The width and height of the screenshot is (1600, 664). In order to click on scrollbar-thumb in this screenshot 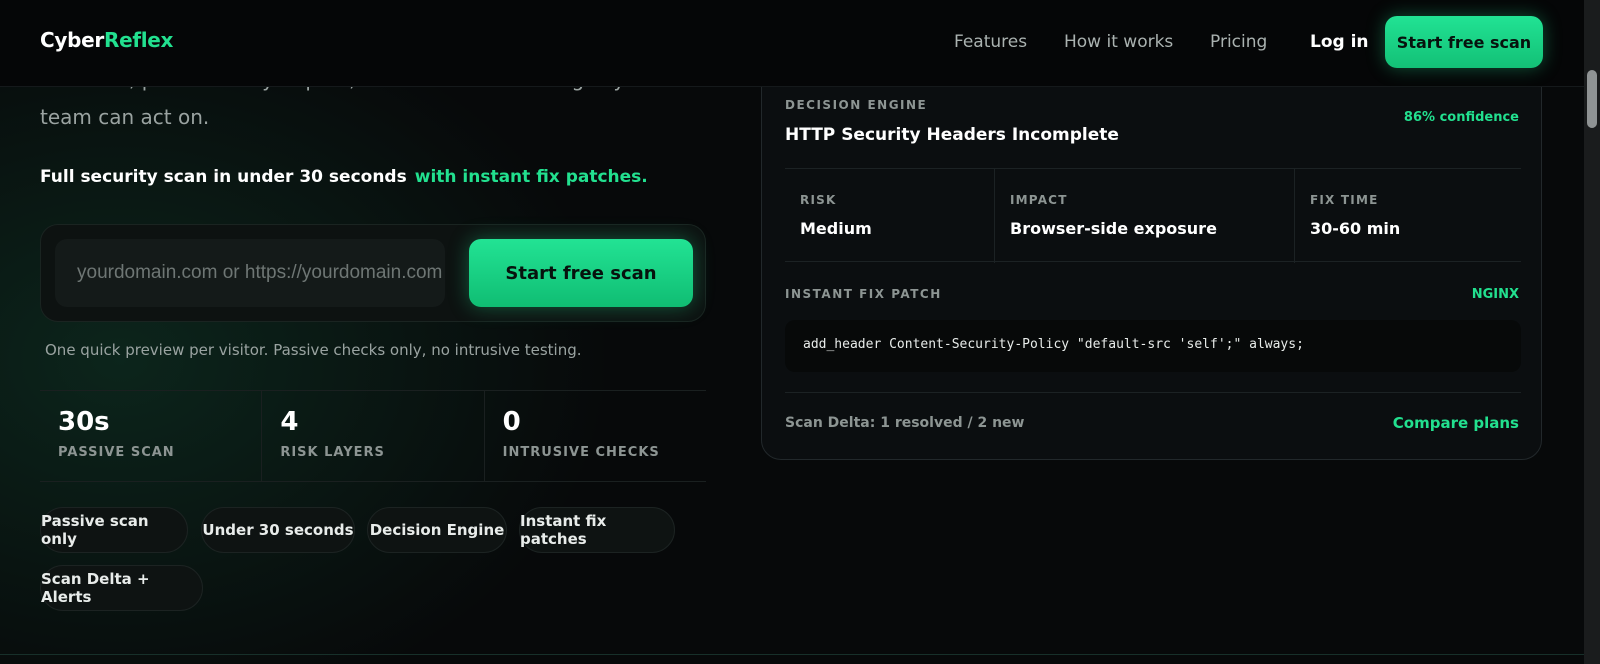, I will do `click(1592, 99)`.